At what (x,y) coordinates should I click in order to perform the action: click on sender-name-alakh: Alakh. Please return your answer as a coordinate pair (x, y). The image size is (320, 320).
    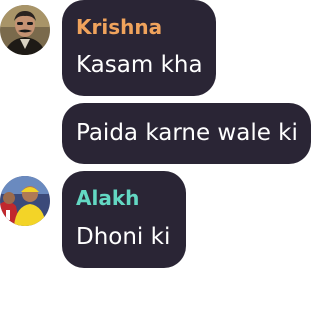
    Looking at the image, I should click on (107, 198).